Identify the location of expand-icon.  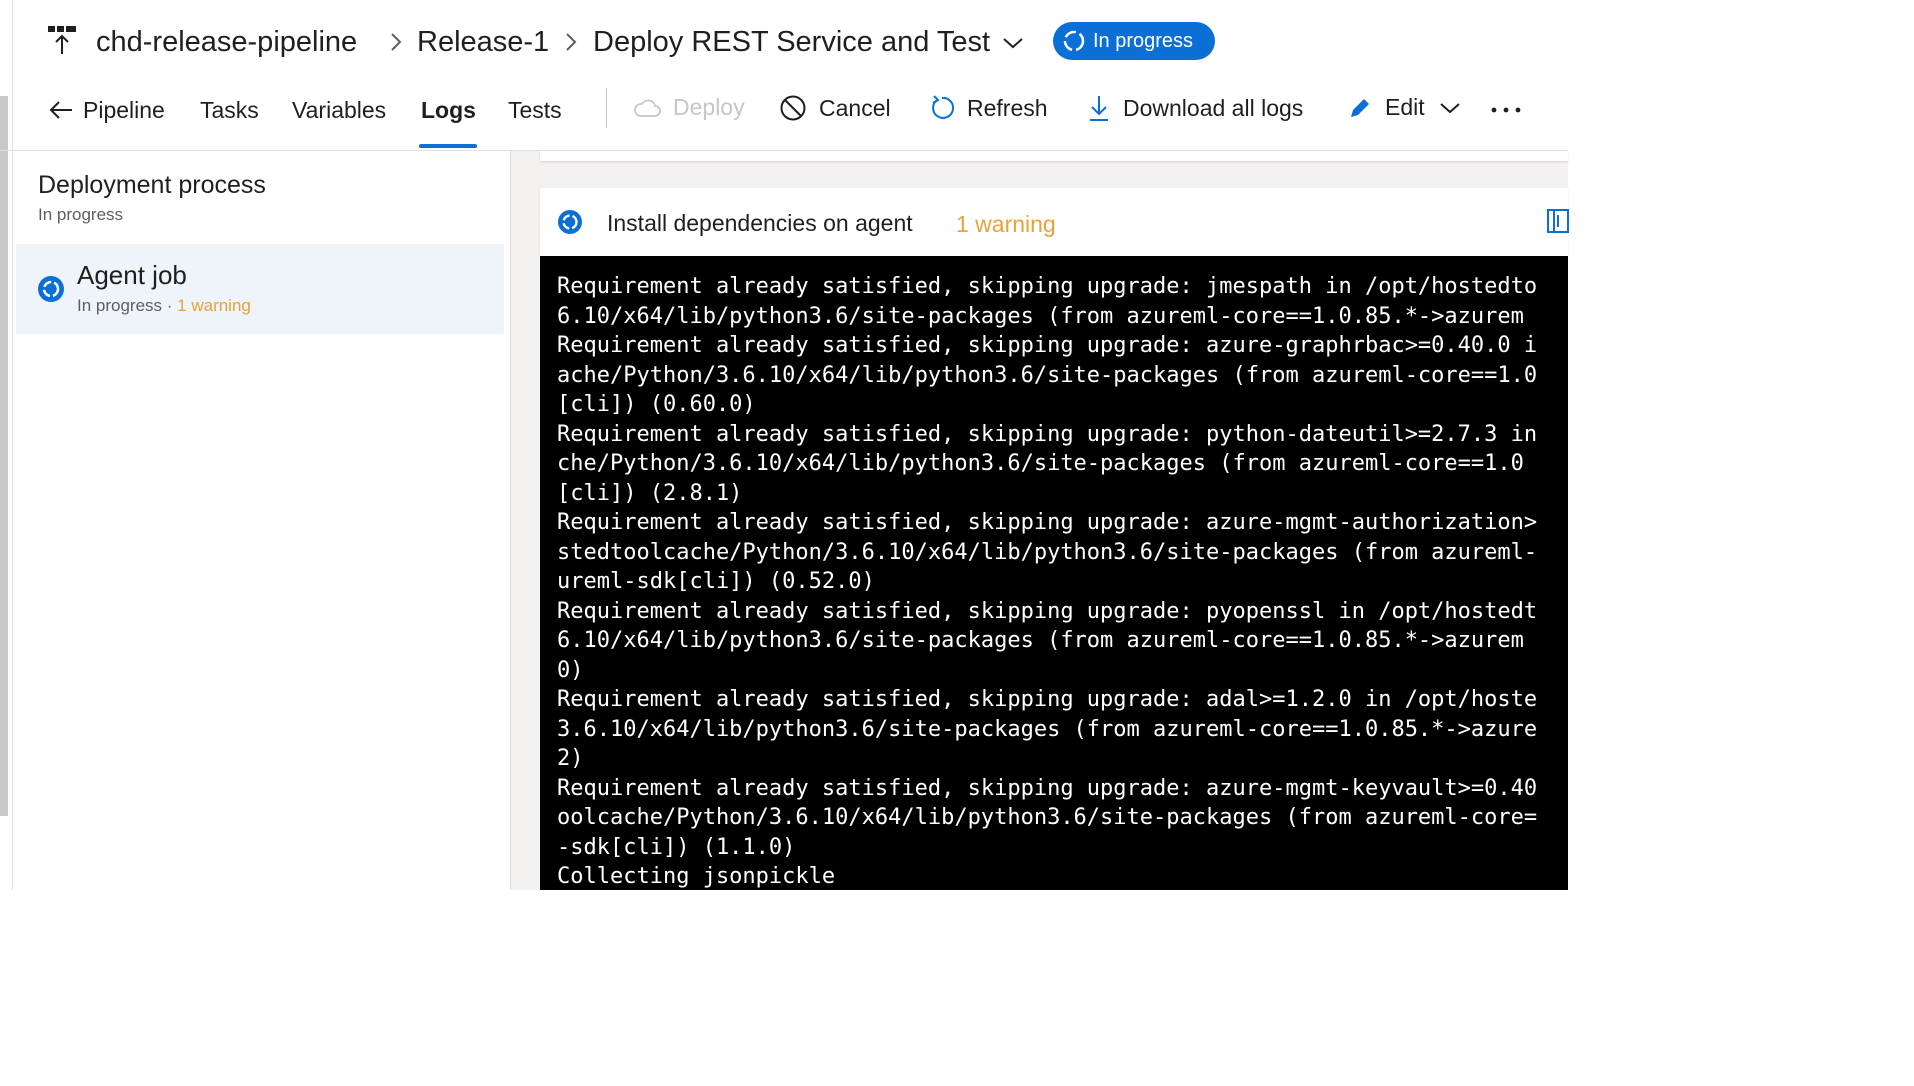
(1558, 221).